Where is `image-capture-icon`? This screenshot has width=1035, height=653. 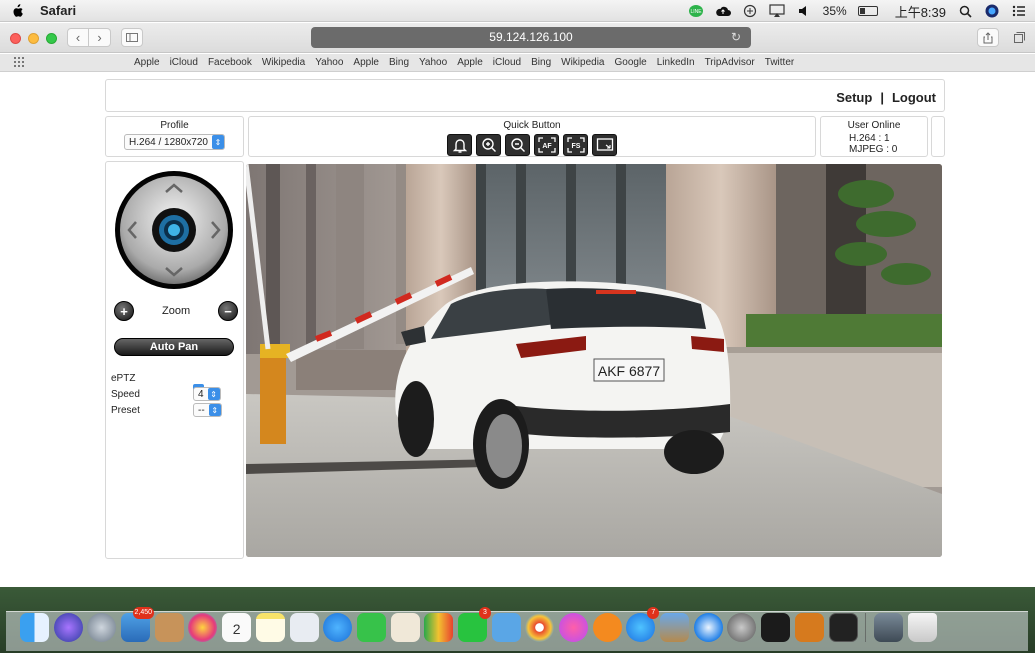
image-capture-icon is located at coordinates (675, 627).